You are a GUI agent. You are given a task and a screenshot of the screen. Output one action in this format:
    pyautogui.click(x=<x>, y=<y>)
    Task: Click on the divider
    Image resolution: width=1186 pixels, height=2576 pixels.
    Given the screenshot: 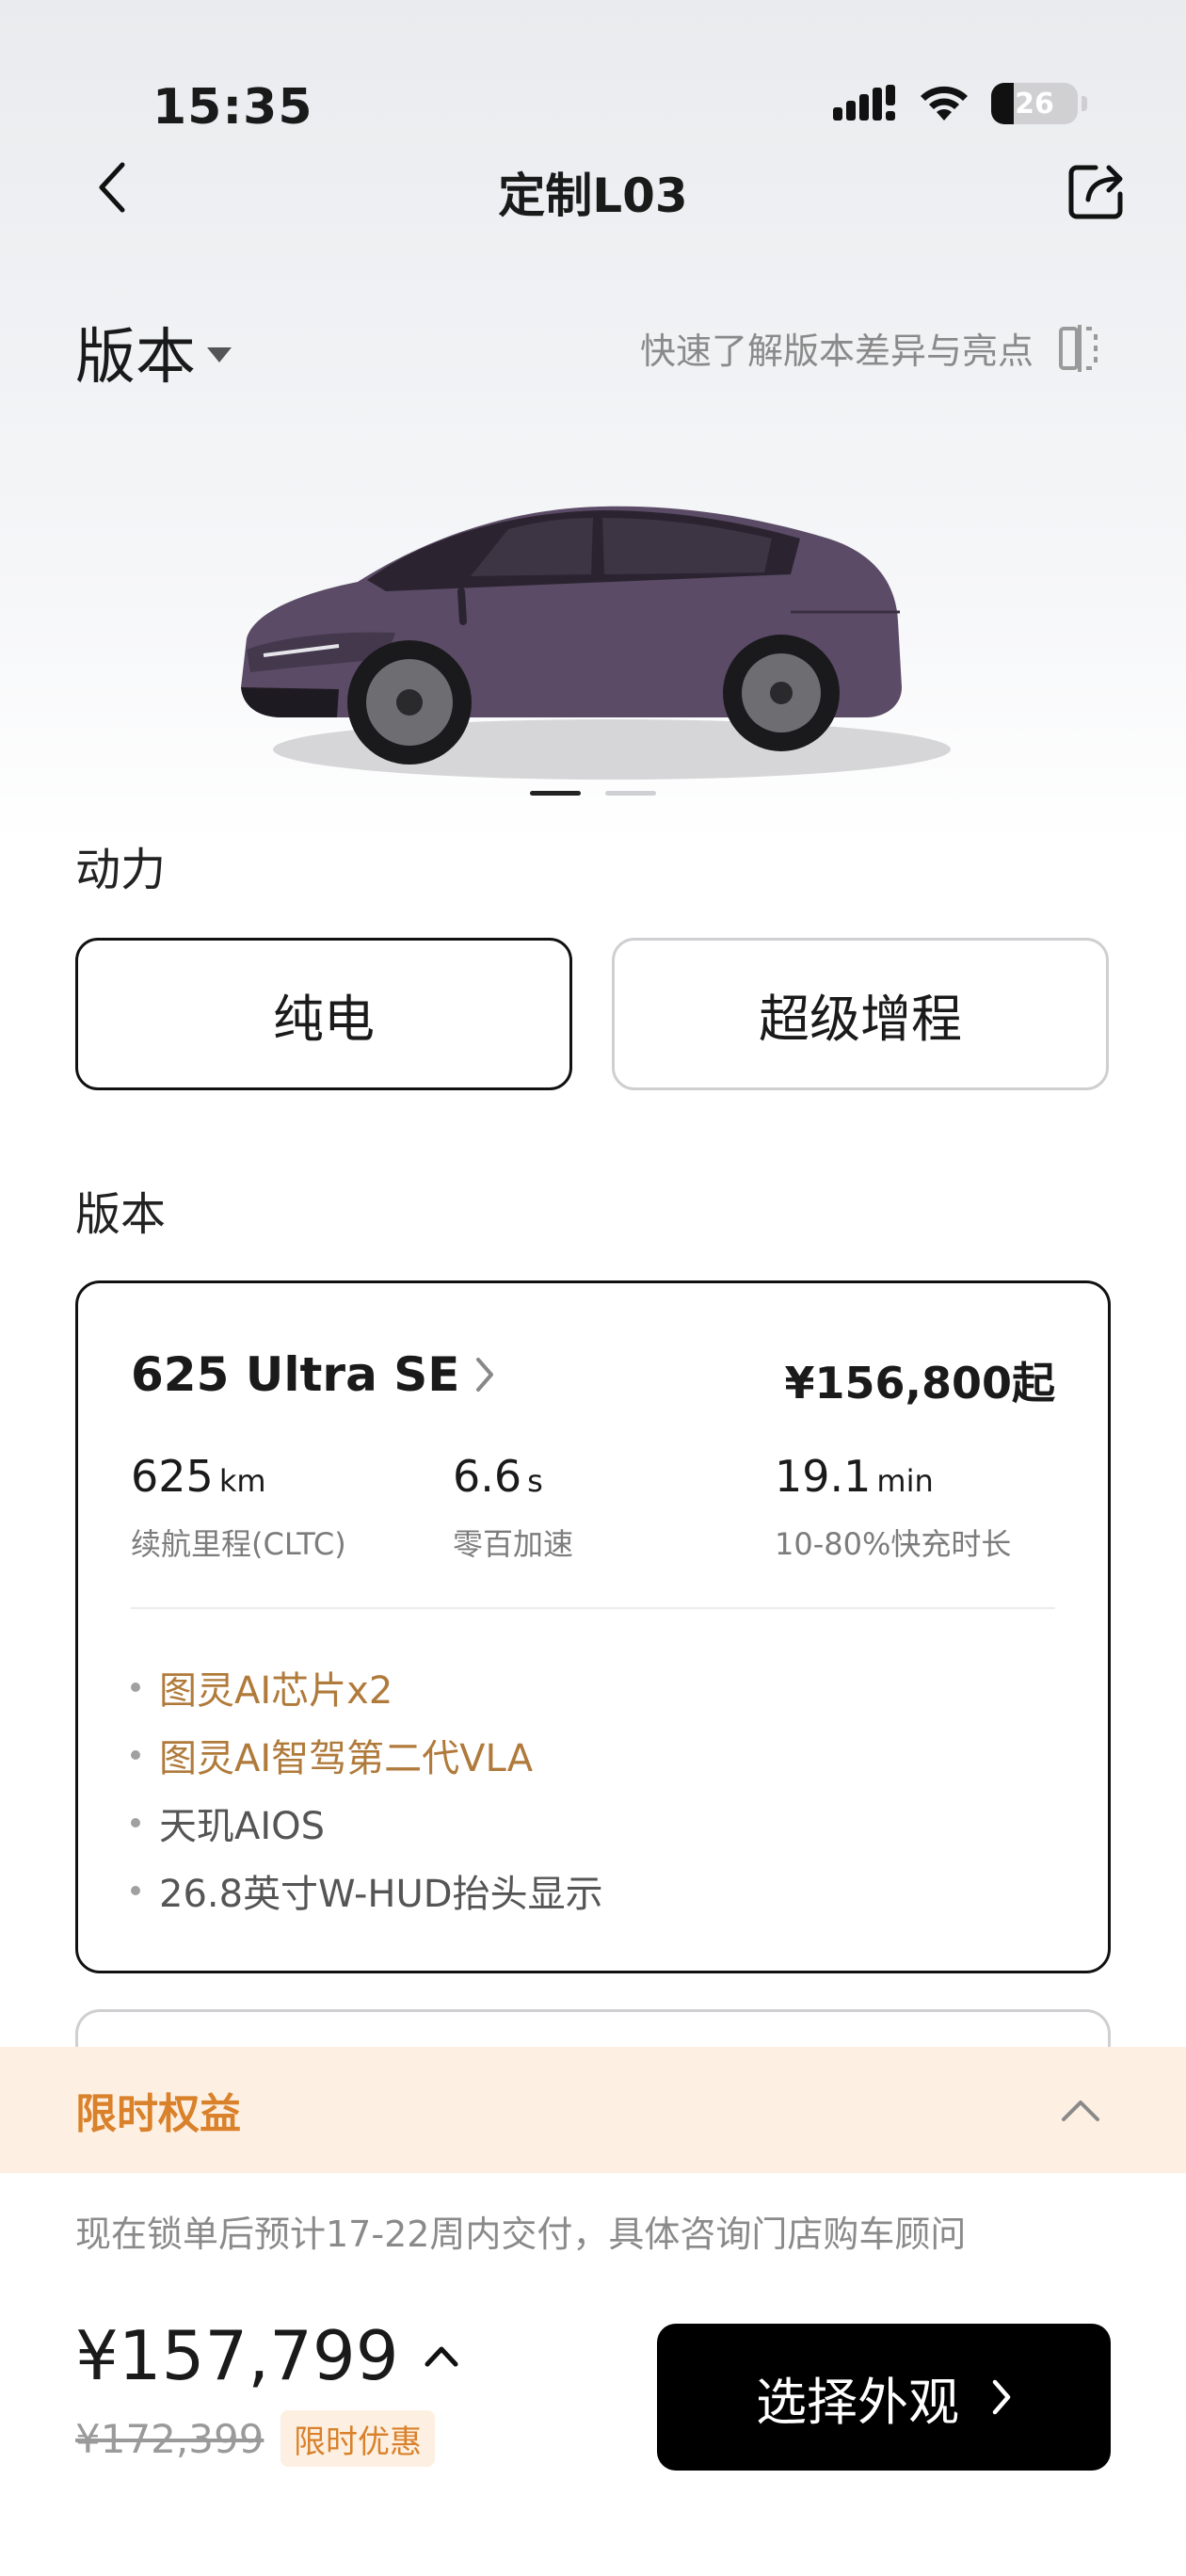 What is the action you would take?
    pyautogui.click(x=593, y=1608)
    